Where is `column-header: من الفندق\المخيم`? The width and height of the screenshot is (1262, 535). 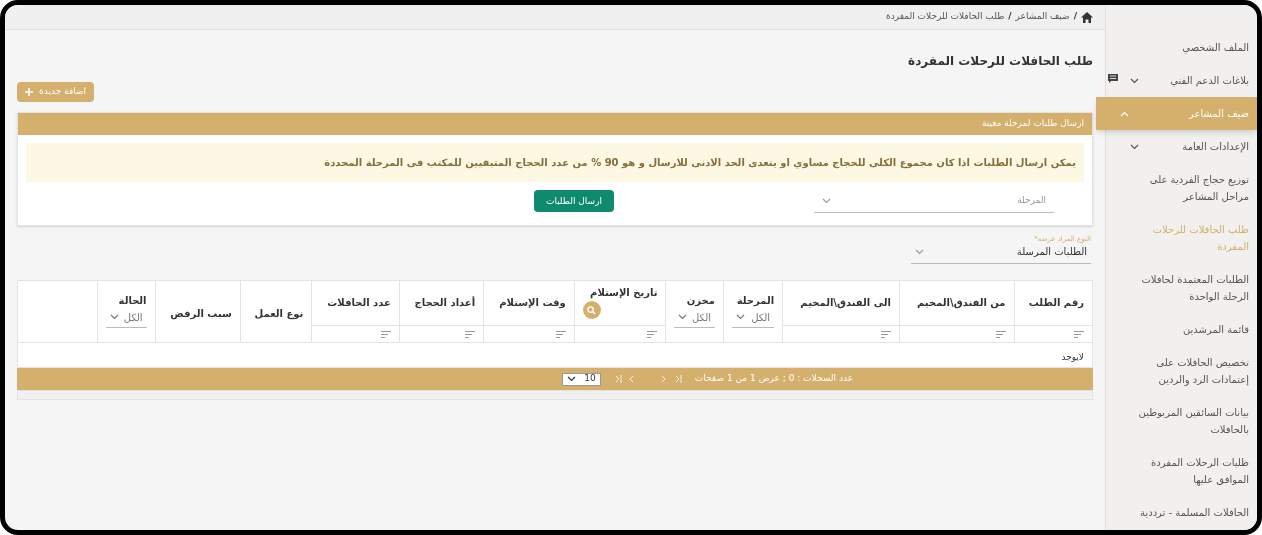 column-header: من الفندق\المخيم is located at coordinates (961, 303).